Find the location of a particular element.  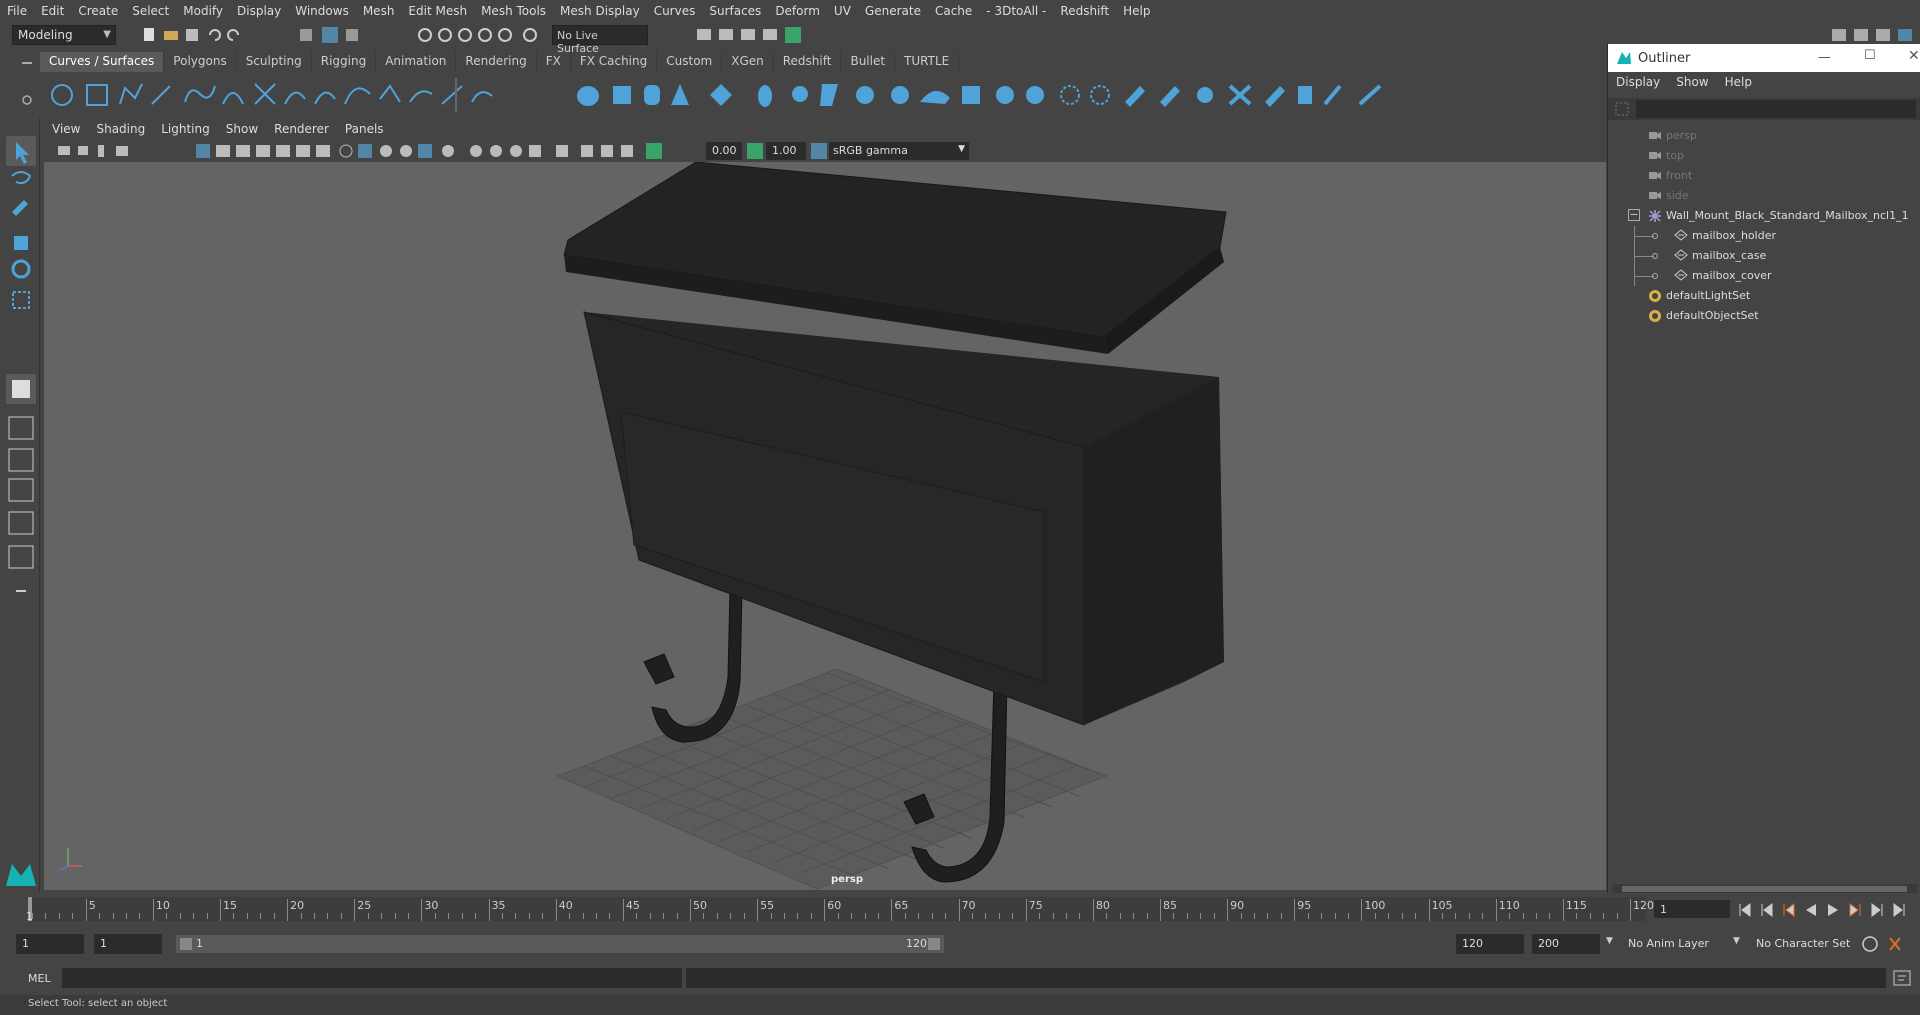

outliner-menu-display: Display is located at coordinates (1638, 82).